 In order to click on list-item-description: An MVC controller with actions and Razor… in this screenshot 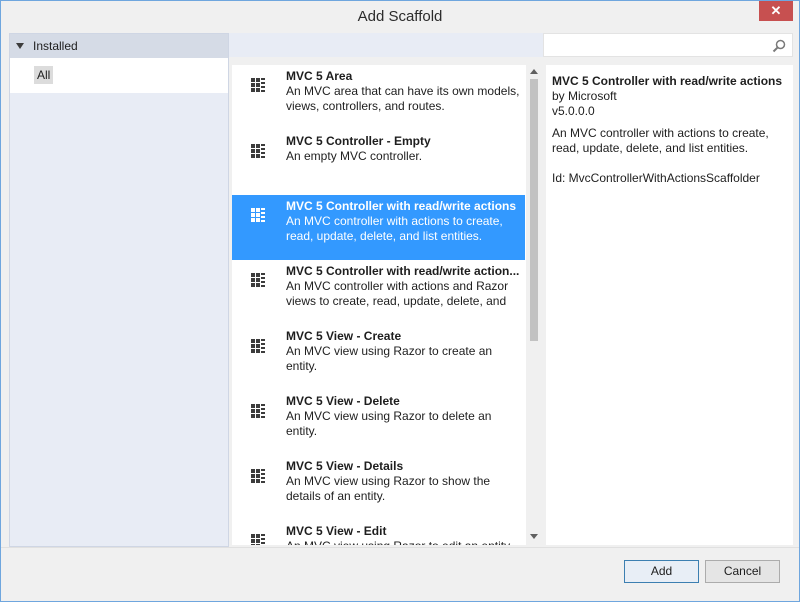, I will do `click(397, 293)`.